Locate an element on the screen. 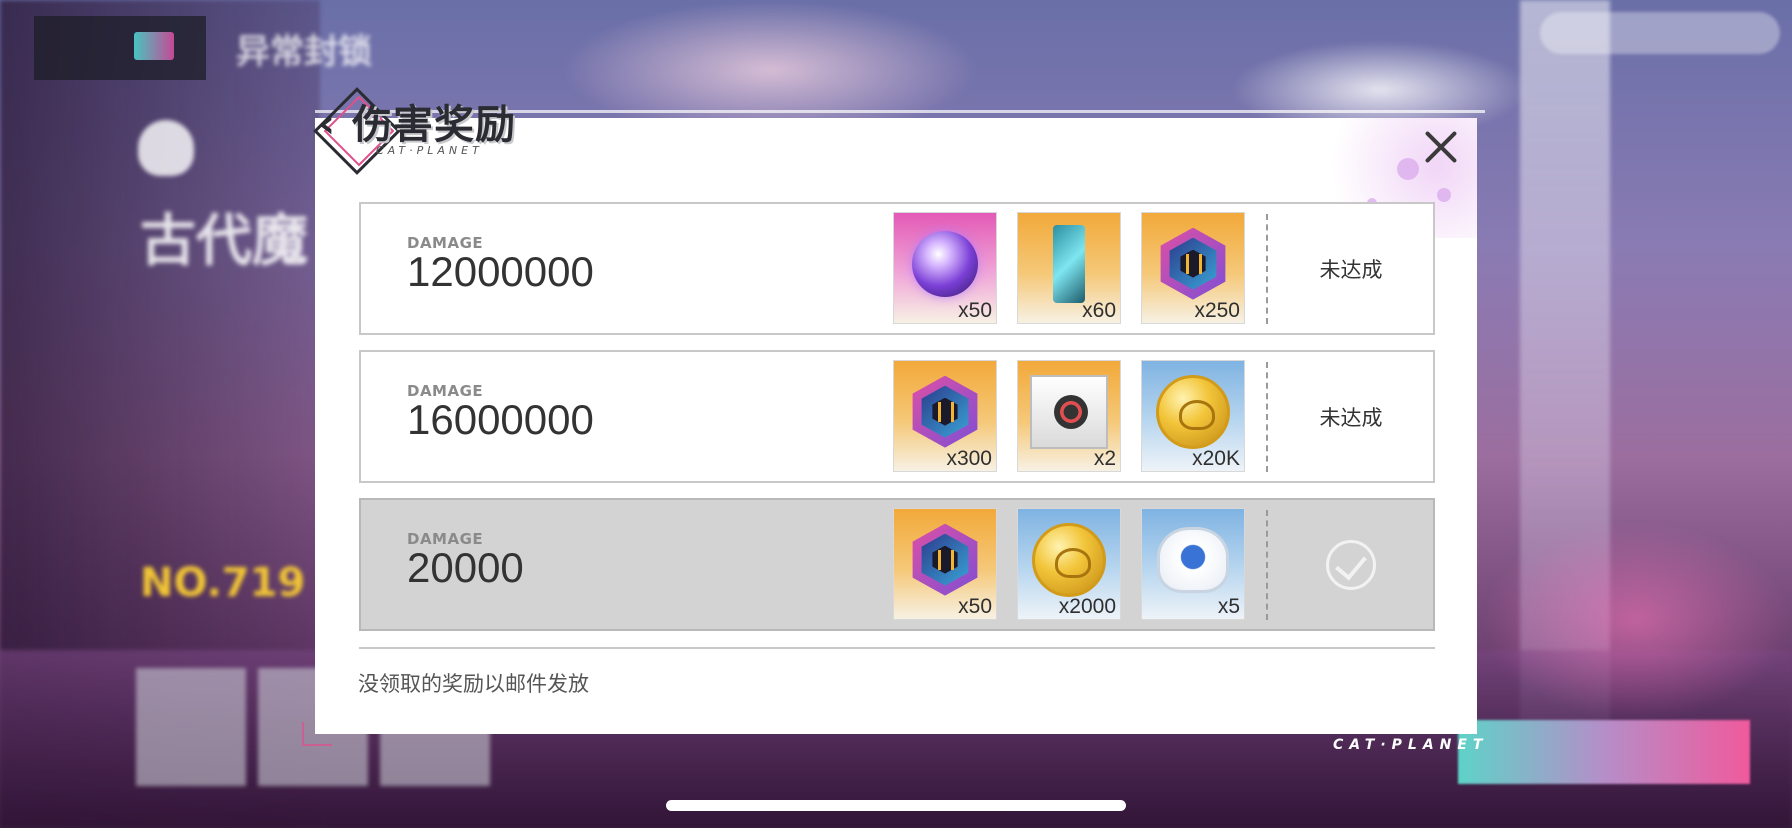  reward-row: DAMAGE 12000000 x50 x60 x250 未达成 is located at coordinates (897, 268).